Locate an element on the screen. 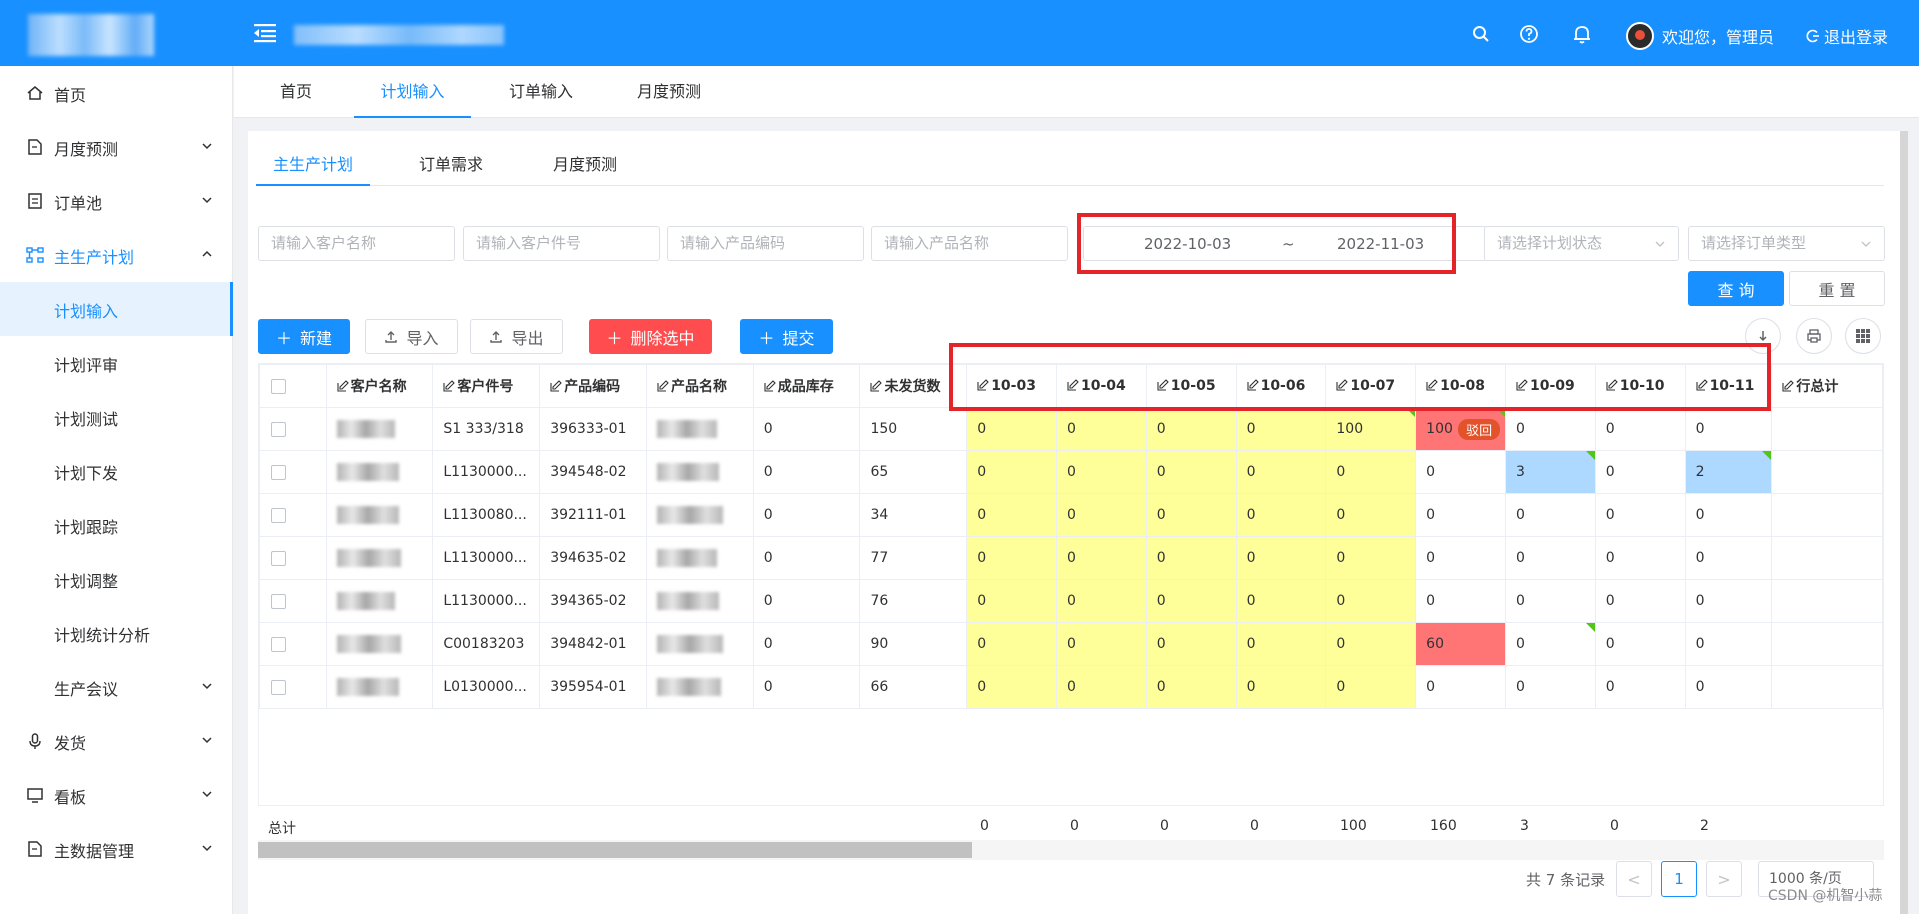  cell-customer-part: C00183203 is located at coordinates (486, 644).